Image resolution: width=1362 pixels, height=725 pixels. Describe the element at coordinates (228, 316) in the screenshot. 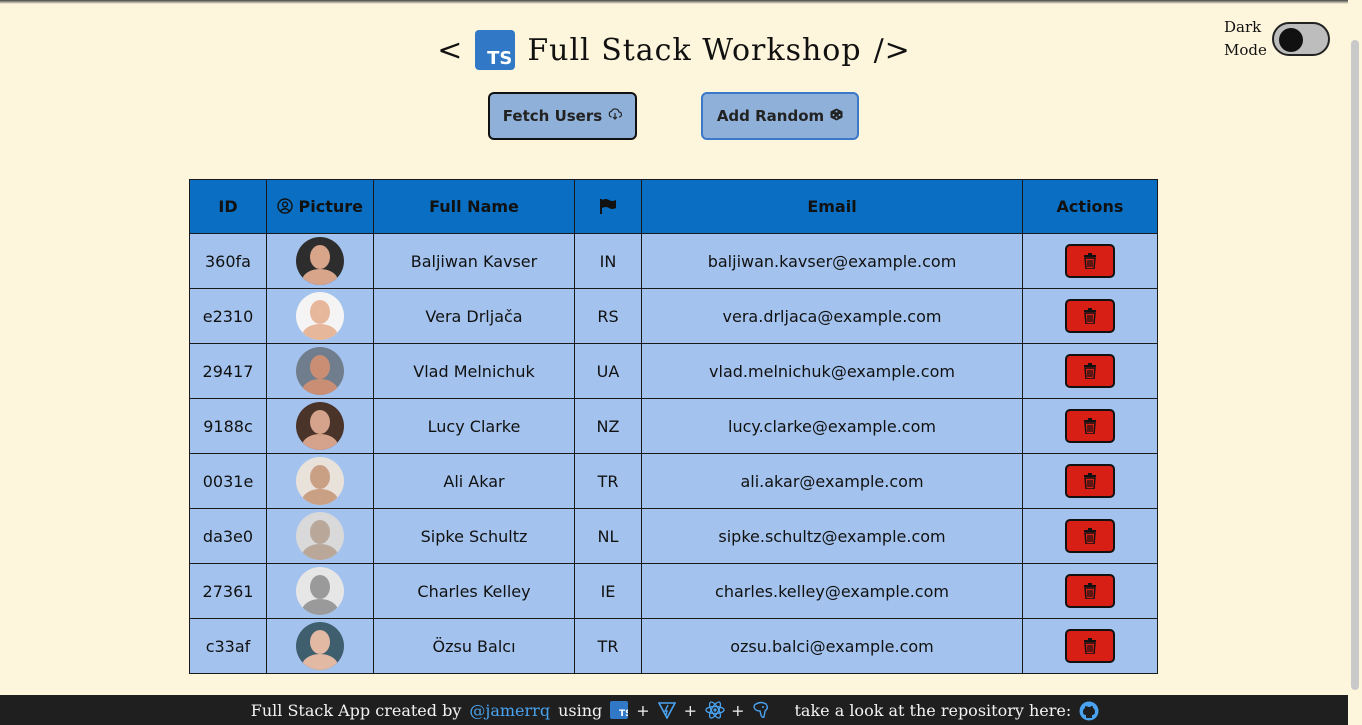

I see `cell-id: e2310` at that location.